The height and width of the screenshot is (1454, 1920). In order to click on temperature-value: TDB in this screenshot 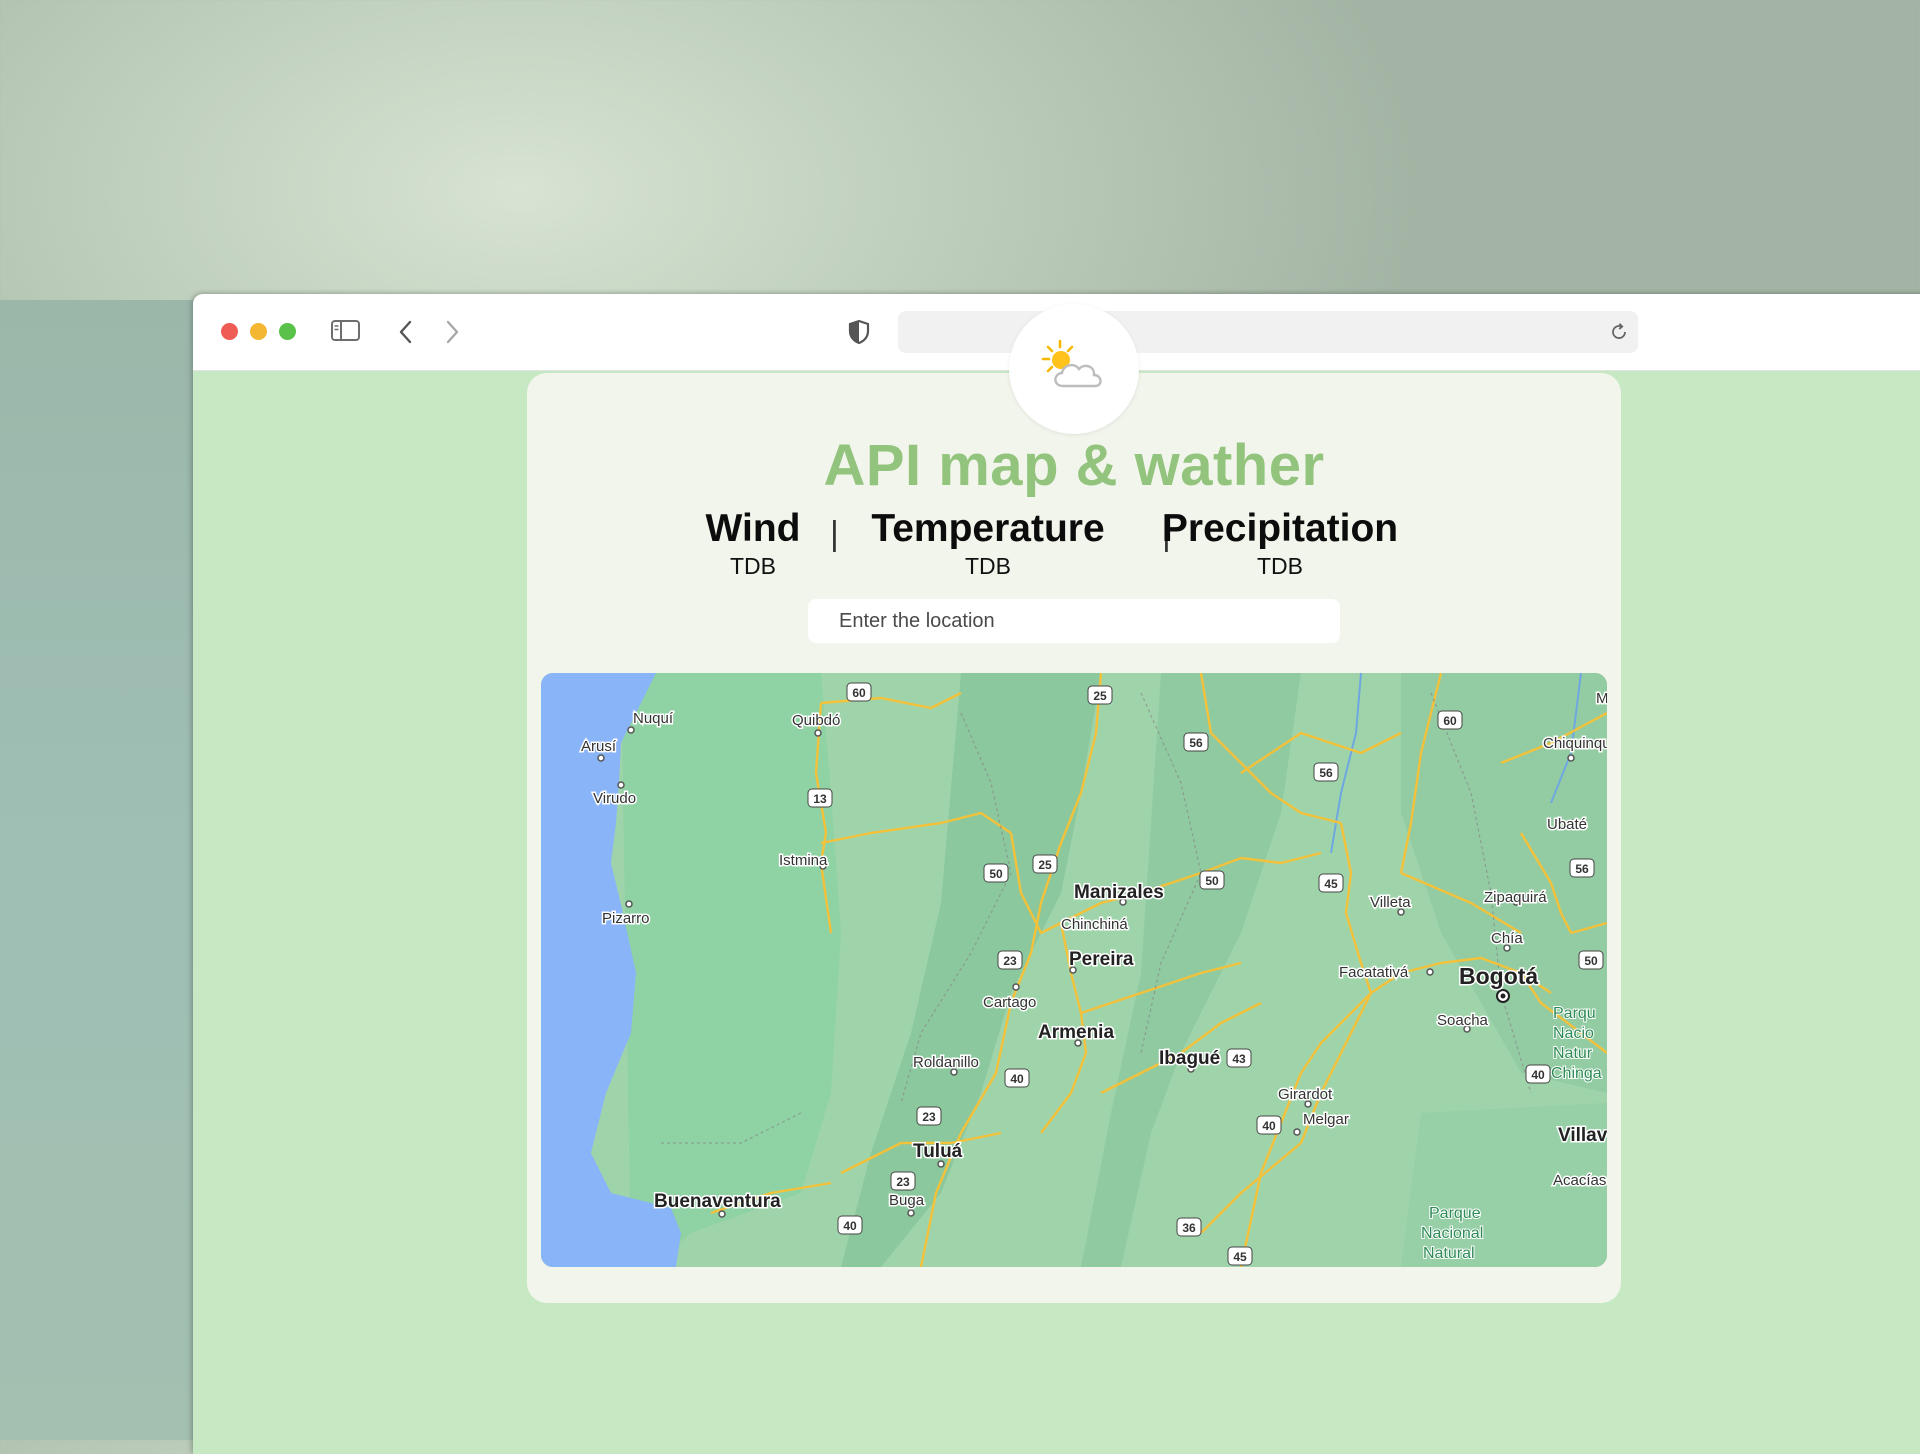, I will do `click(988, 566)`.